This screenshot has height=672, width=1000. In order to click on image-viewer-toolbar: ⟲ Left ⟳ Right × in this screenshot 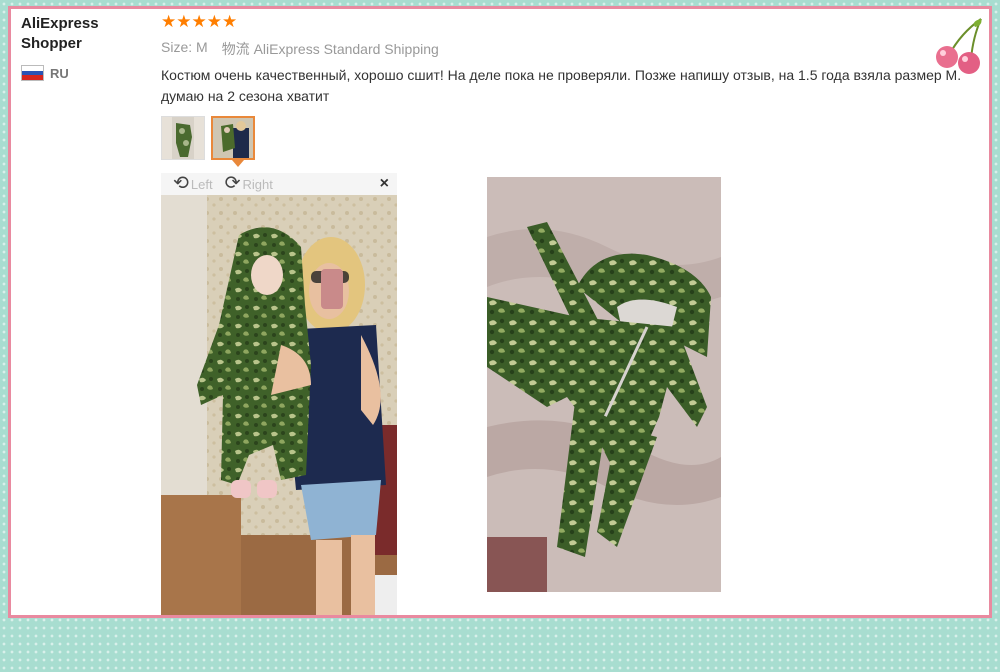, I will do `click(279, 184)`.